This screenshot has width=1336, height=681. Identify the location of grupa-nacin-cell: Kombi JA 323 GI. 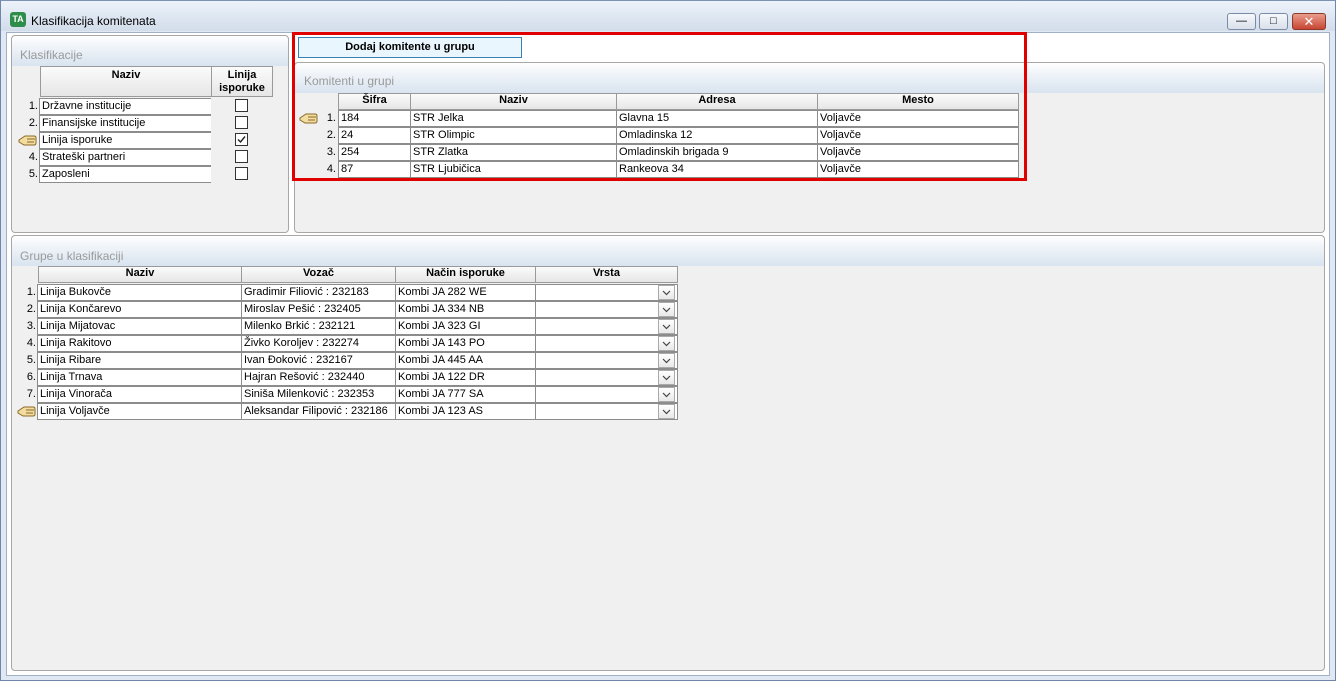
(465, 326).